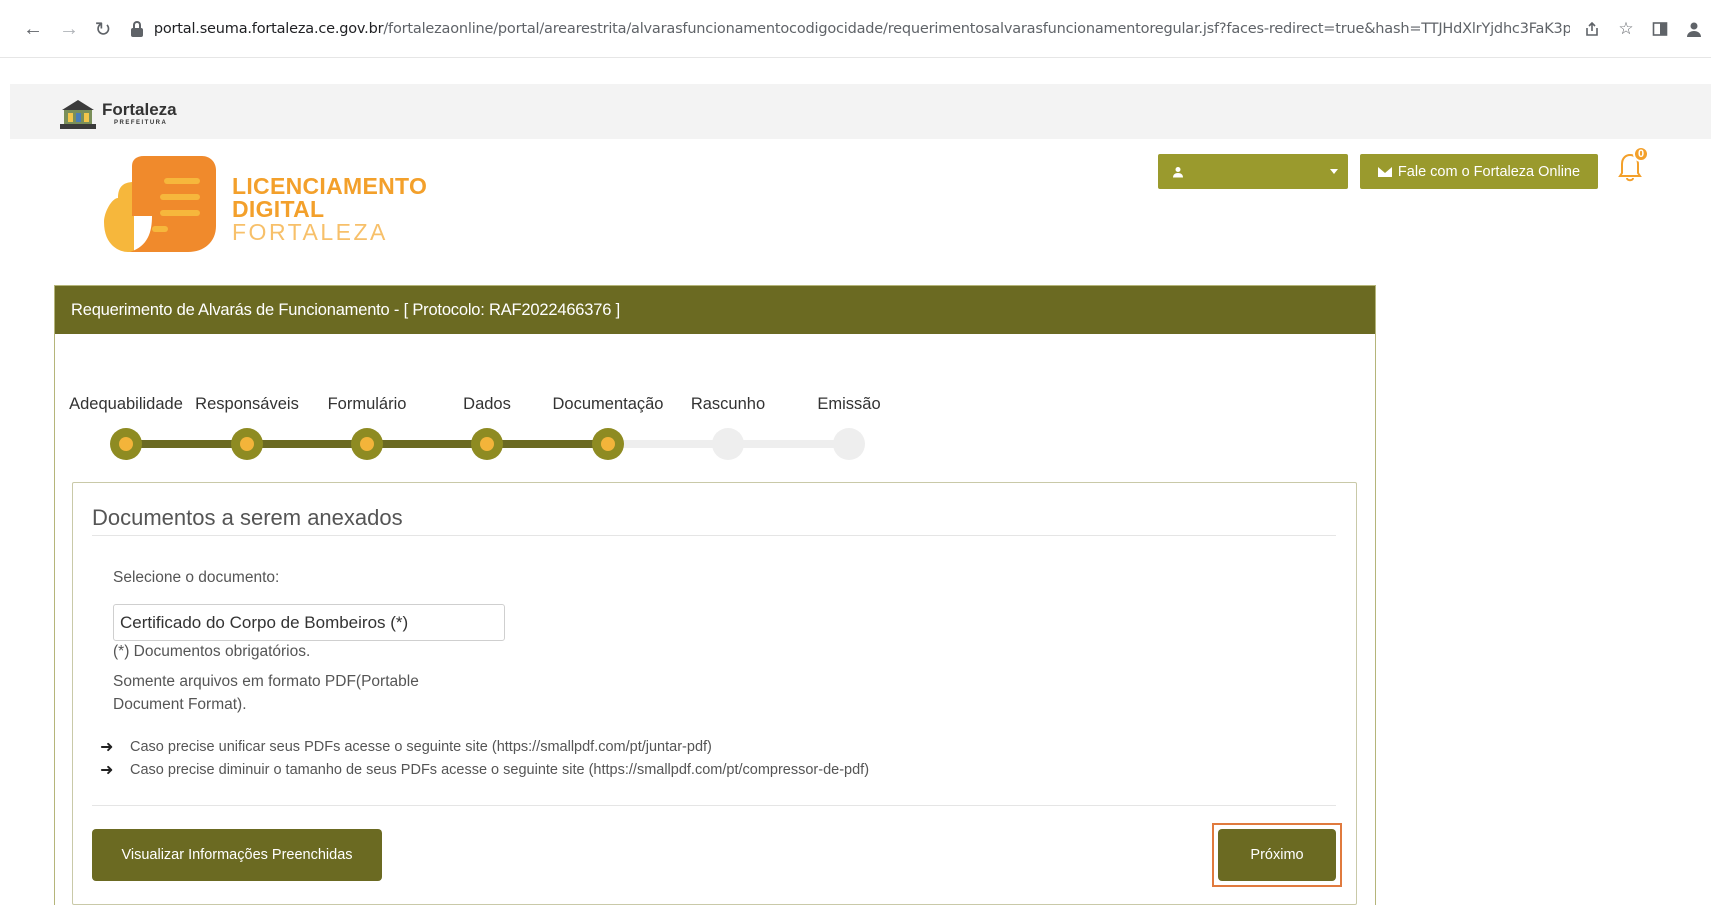 The width and height of the screenshot is (1711, 905). What do you see at coordinates (196, 577) in the screenshot?
I see `select-document-label: Selecione o documento:` at bounding box center [196, 577].